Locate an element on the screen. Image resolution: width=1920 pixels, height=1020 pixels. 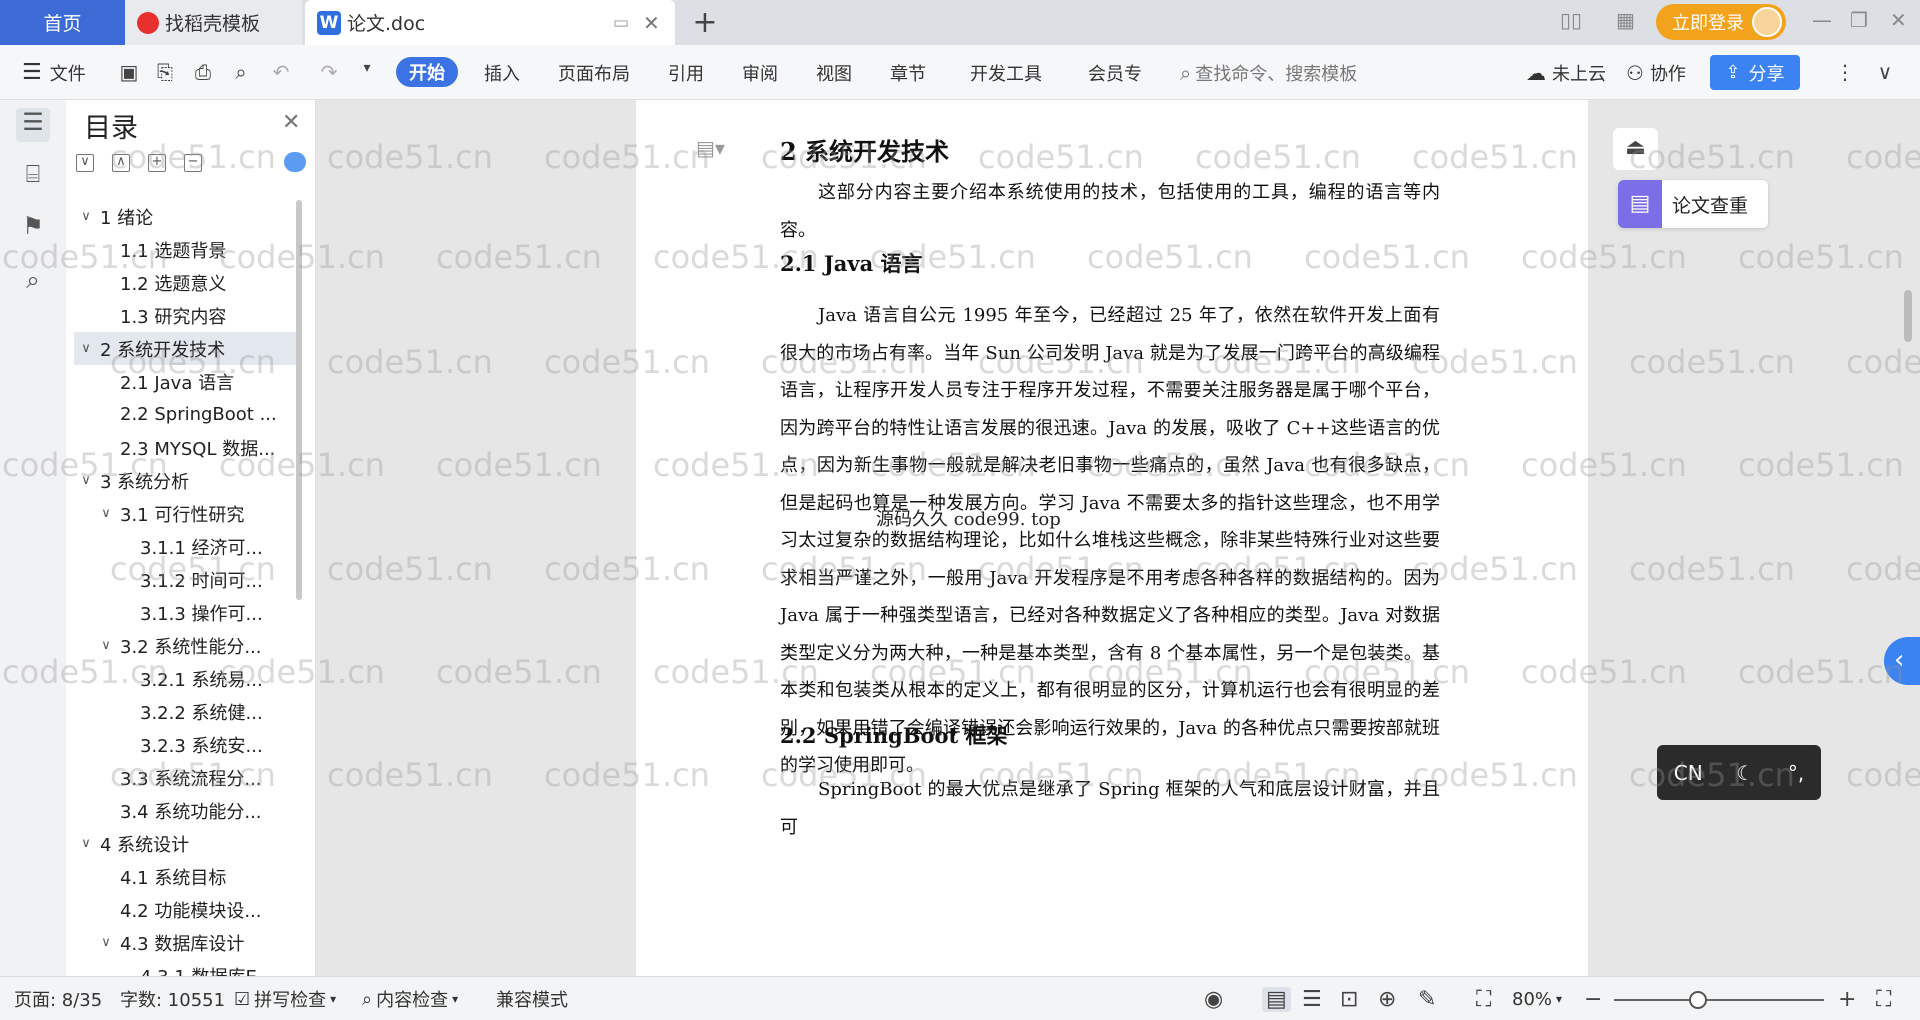
tab-document: W 论文.doc ▭ ✕ is located at coordinates (490, 22).